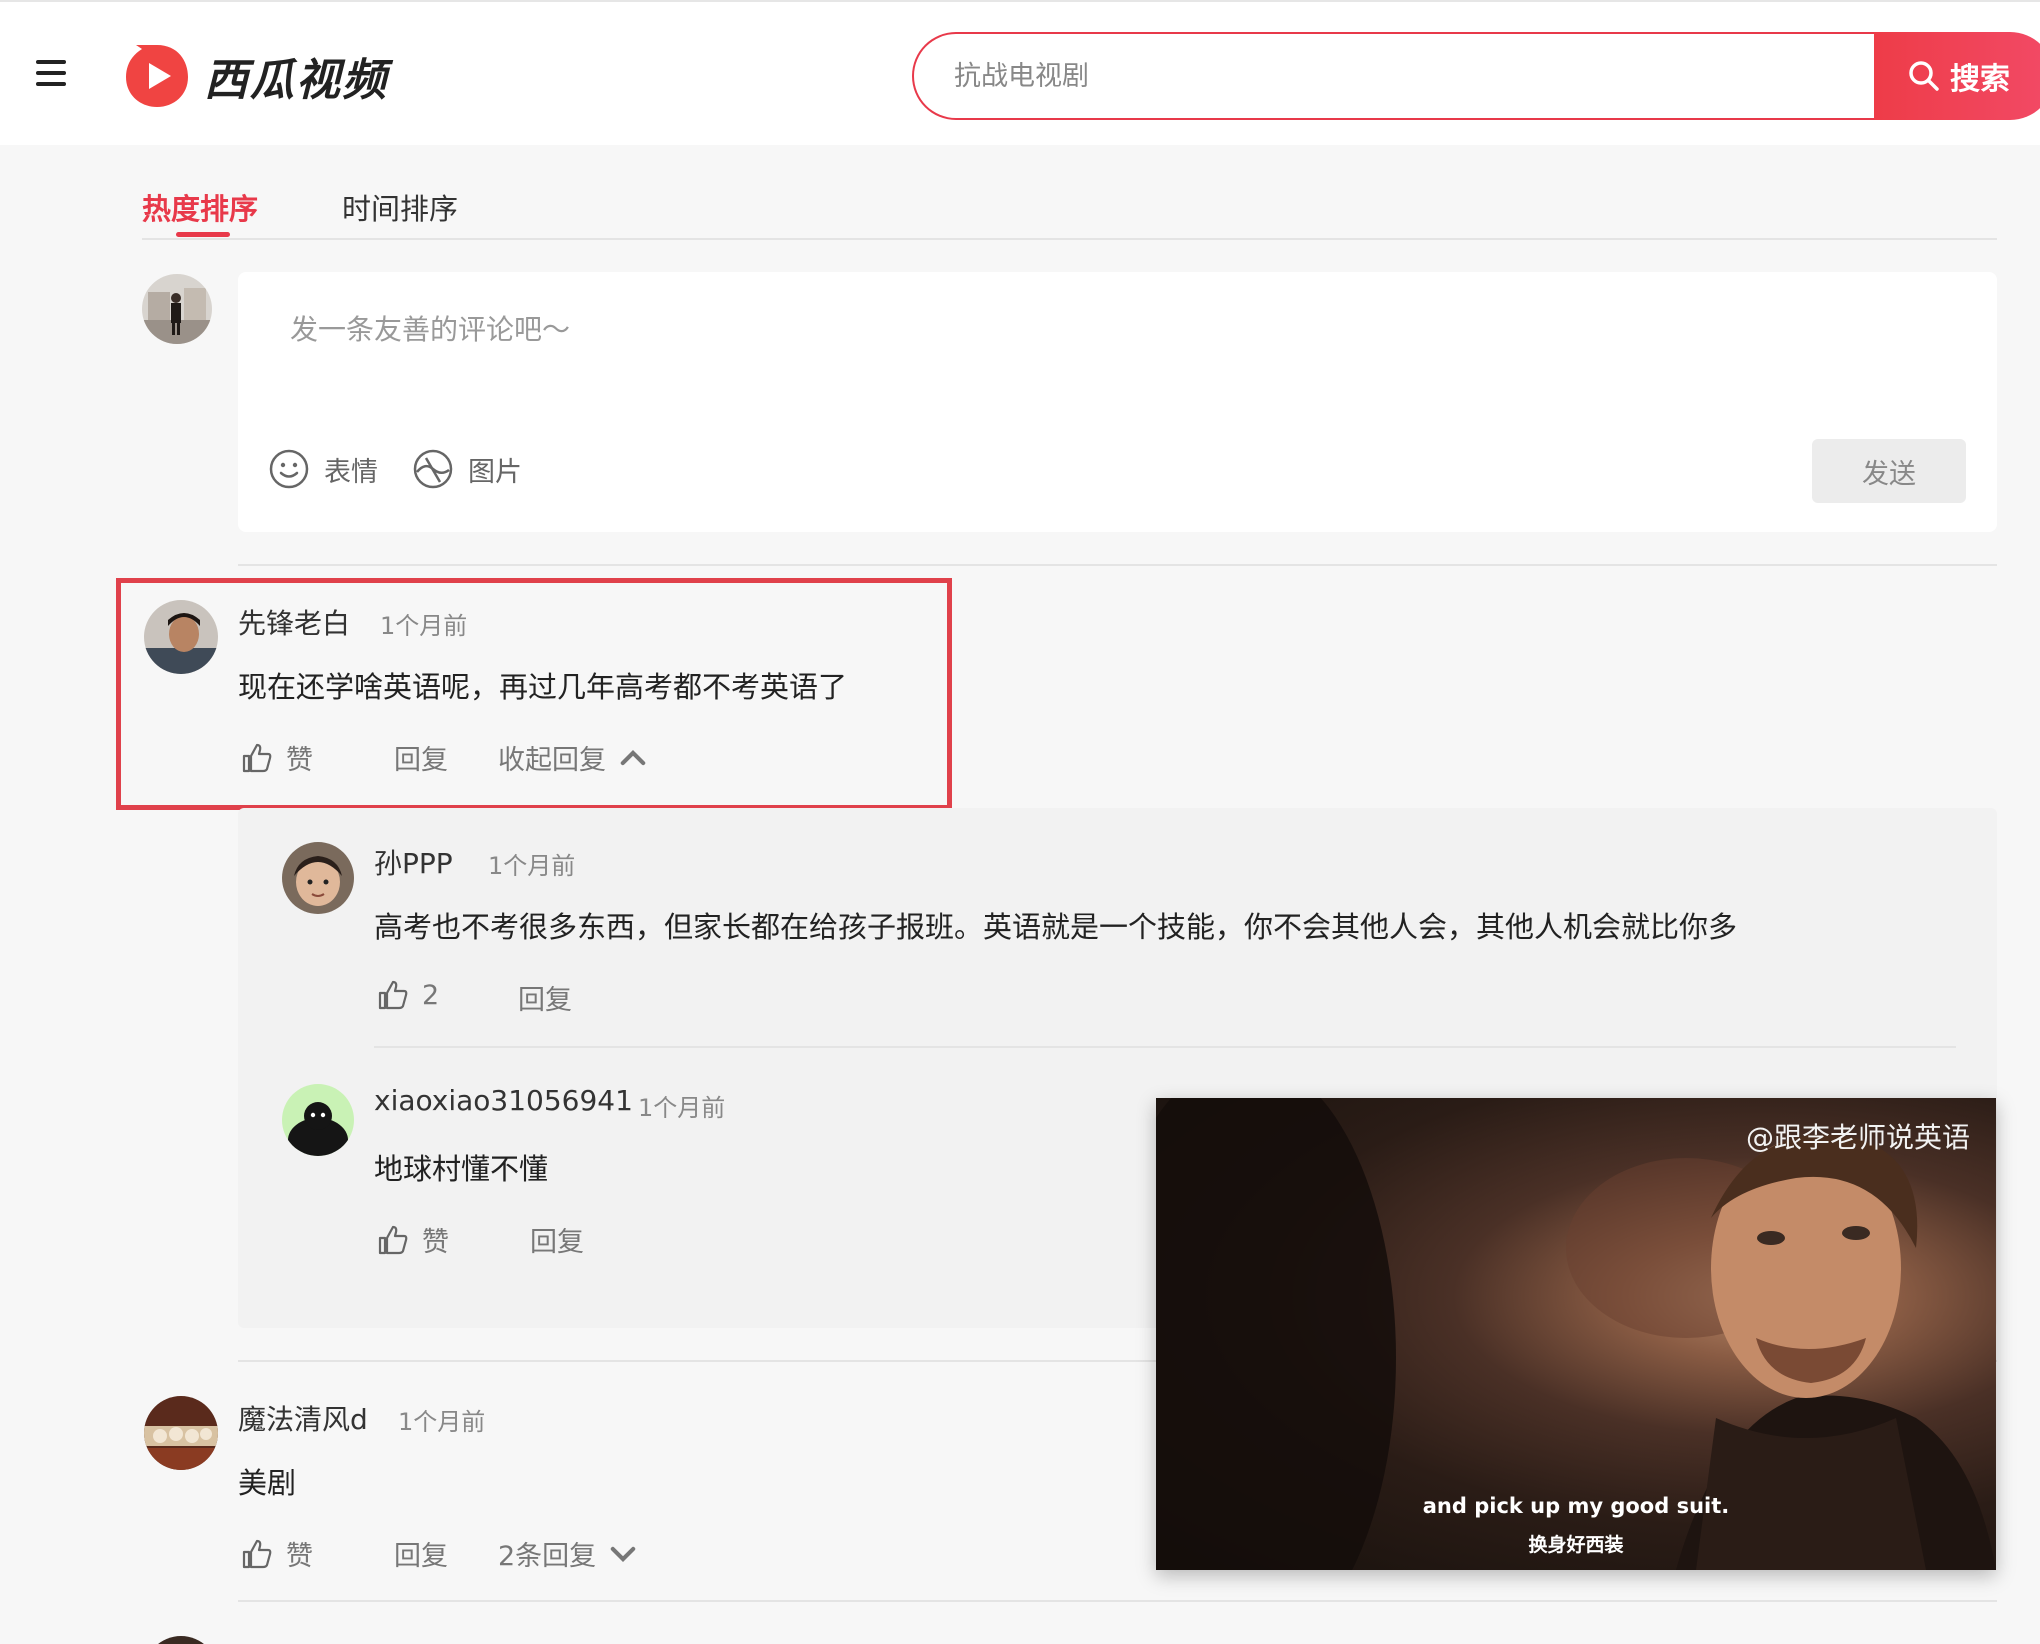  I want to click on collapse-replies-button: 收起回复, so click(580, 757).